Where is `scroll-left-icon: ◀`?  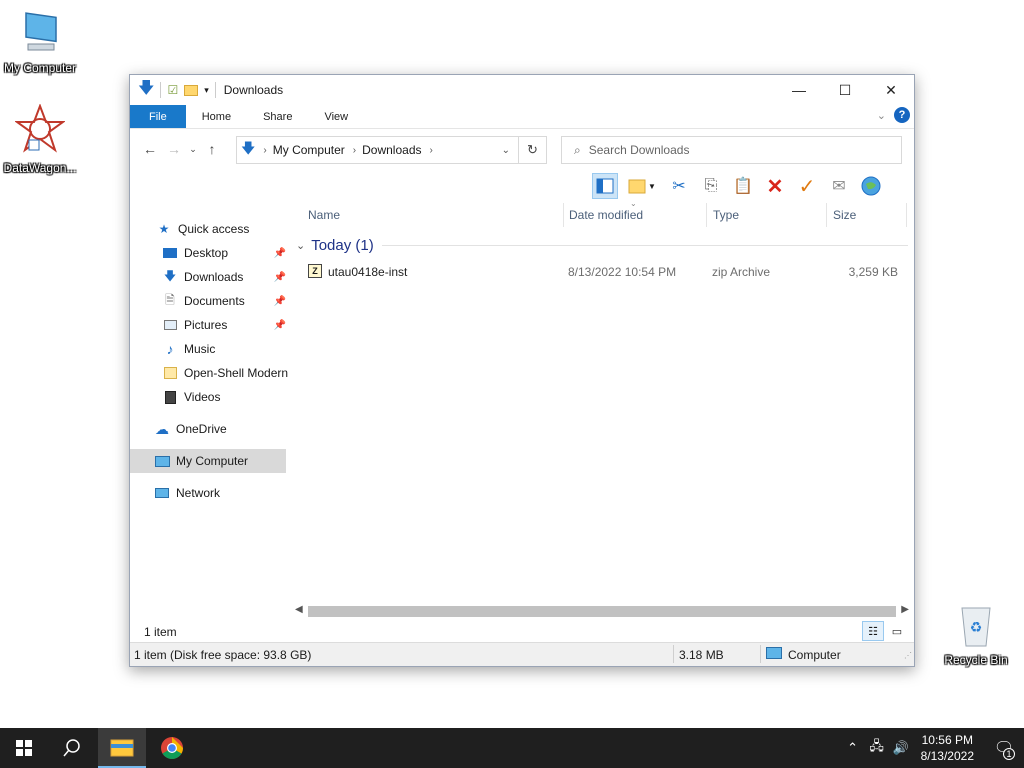
scroll-left-icon: ◀ is located at coordinates (299, 609).